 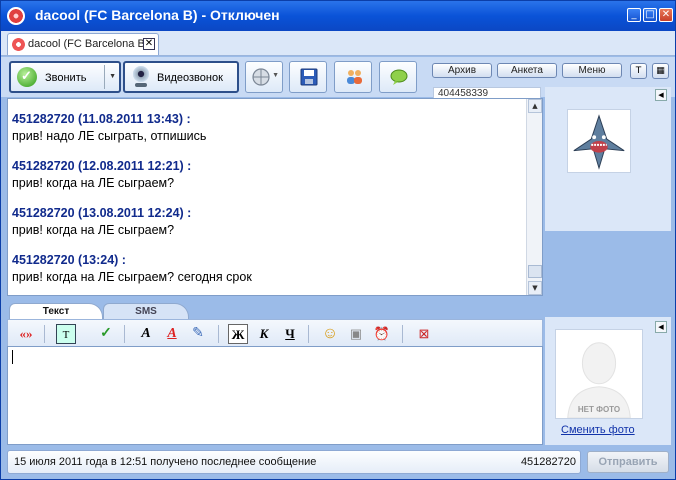 I want to click on scroll-up-icon: ▲, so click(x=535, y=106).